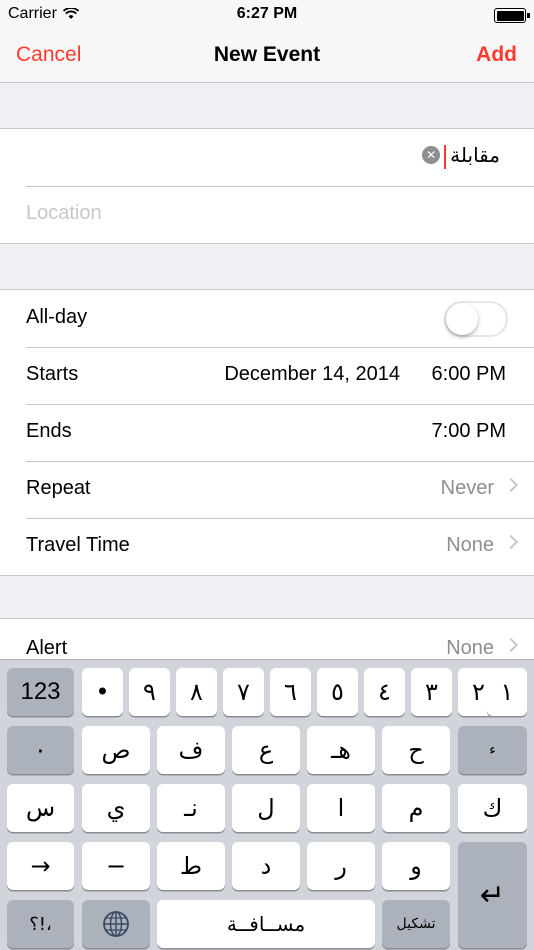 This screenshot has width=534, height=950. I want to click on key-hamza: ء, so click(492, 750).